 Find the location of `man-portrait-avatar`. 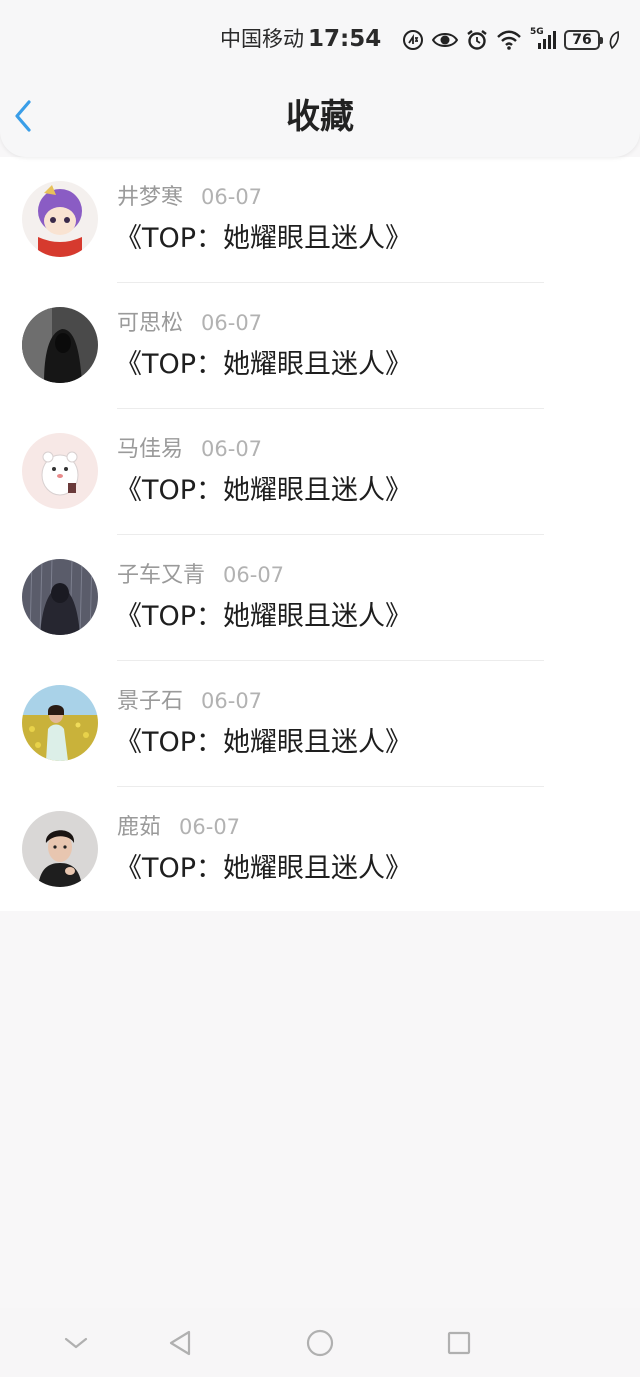

man-portrait-avatar is located at coordinates (60, 849).